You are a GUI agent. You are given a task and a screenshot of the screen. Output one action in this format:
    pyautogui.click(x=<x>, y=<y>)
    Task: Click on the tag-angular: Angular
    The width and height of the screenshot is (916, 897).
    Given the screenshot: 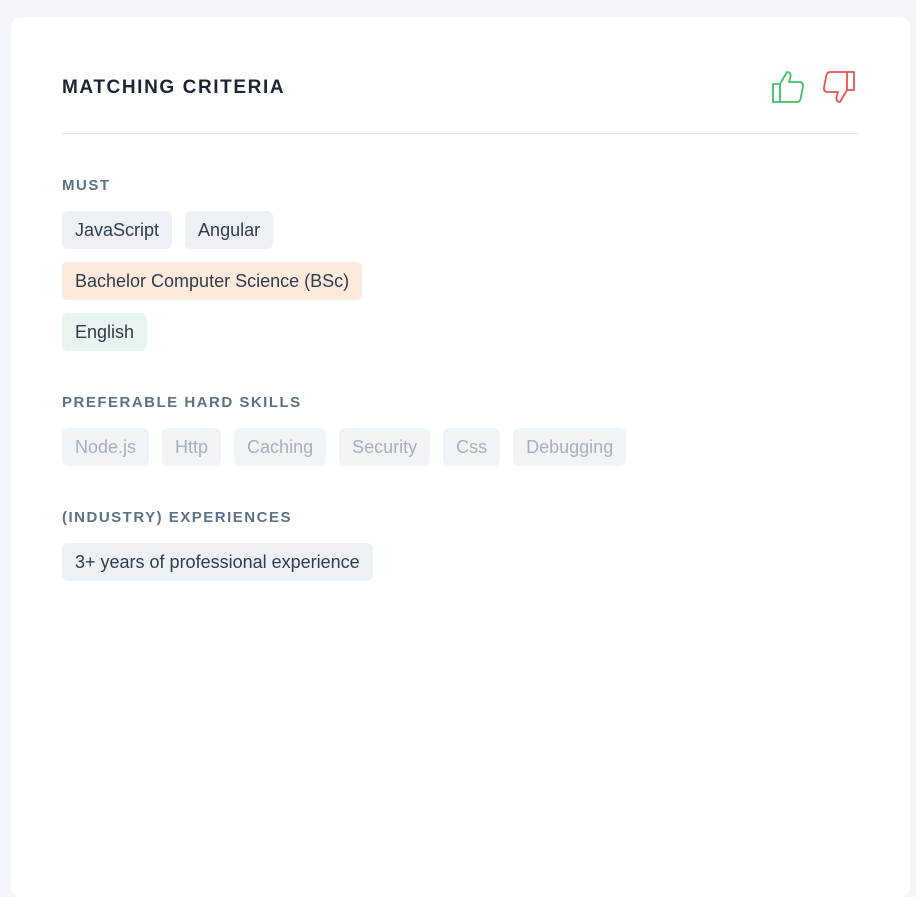 What is the action you would take?
    pyautogui.click(x=229, y=230)
    